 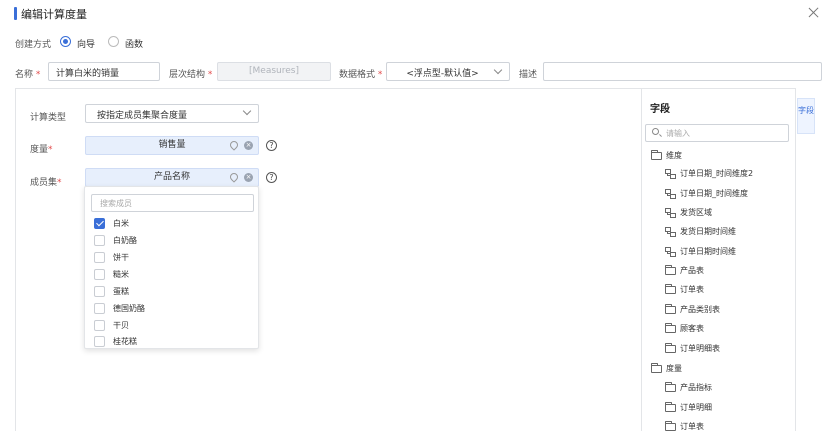 What do you see at coordinates (692, 328) in the screenshot?
I see `tree-node-label: 顾客表` at bounding box center [692, 328].